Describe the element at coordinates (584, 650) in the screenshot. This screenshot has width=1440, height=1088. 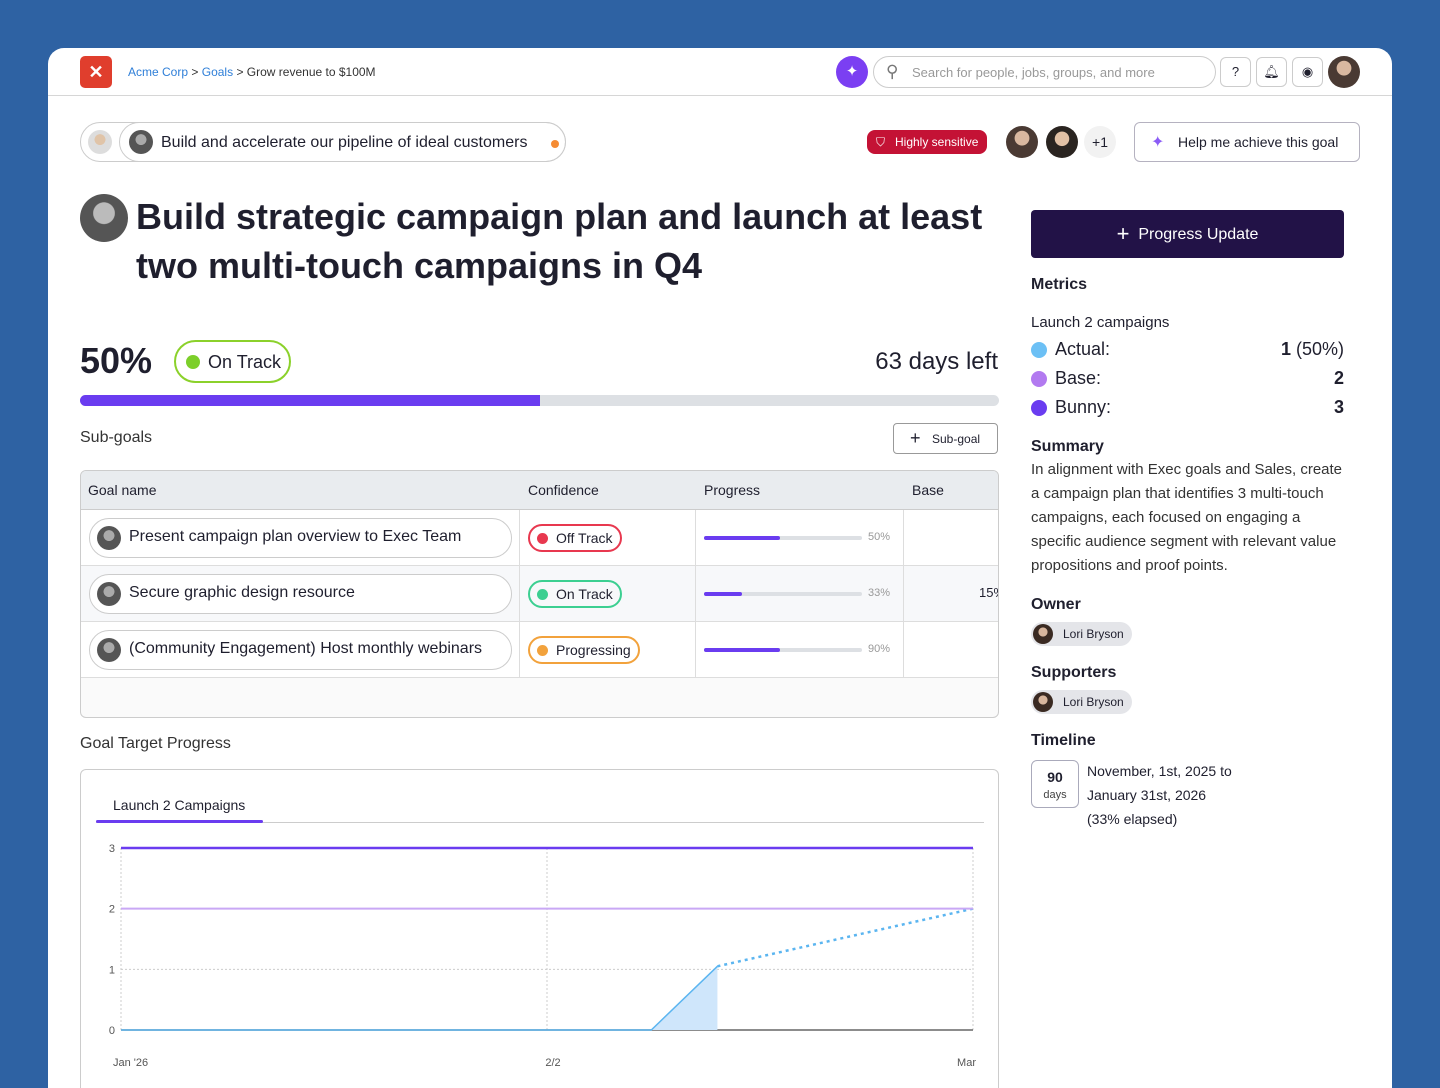
I see `confidence-badge: Progressing` at that location.